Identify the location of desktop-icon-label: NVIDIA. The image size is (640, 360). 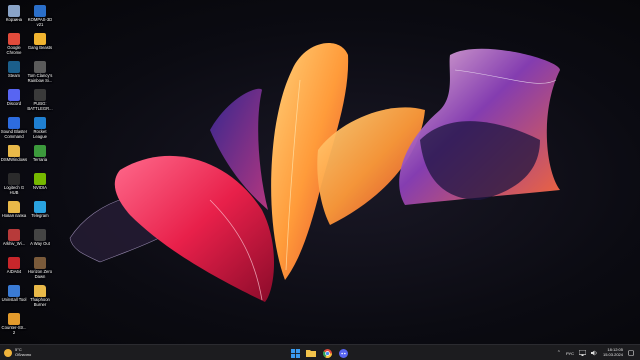
(40, 187).